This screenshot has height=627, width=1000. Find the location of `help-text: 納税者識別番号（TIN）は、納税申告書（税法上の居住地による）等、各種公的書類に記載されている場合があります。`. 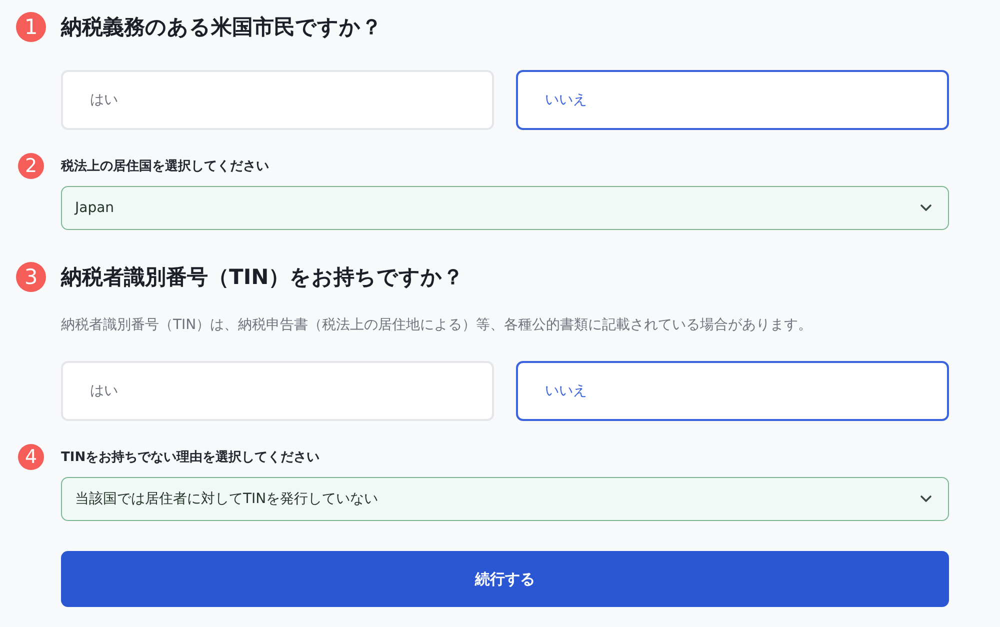

help-text: 納税者識別番号（TIN）は、納税申告書（税法上の居住地による）等、各種公的書類に記載されている場合があります。 is located at coordinates (437, 325).